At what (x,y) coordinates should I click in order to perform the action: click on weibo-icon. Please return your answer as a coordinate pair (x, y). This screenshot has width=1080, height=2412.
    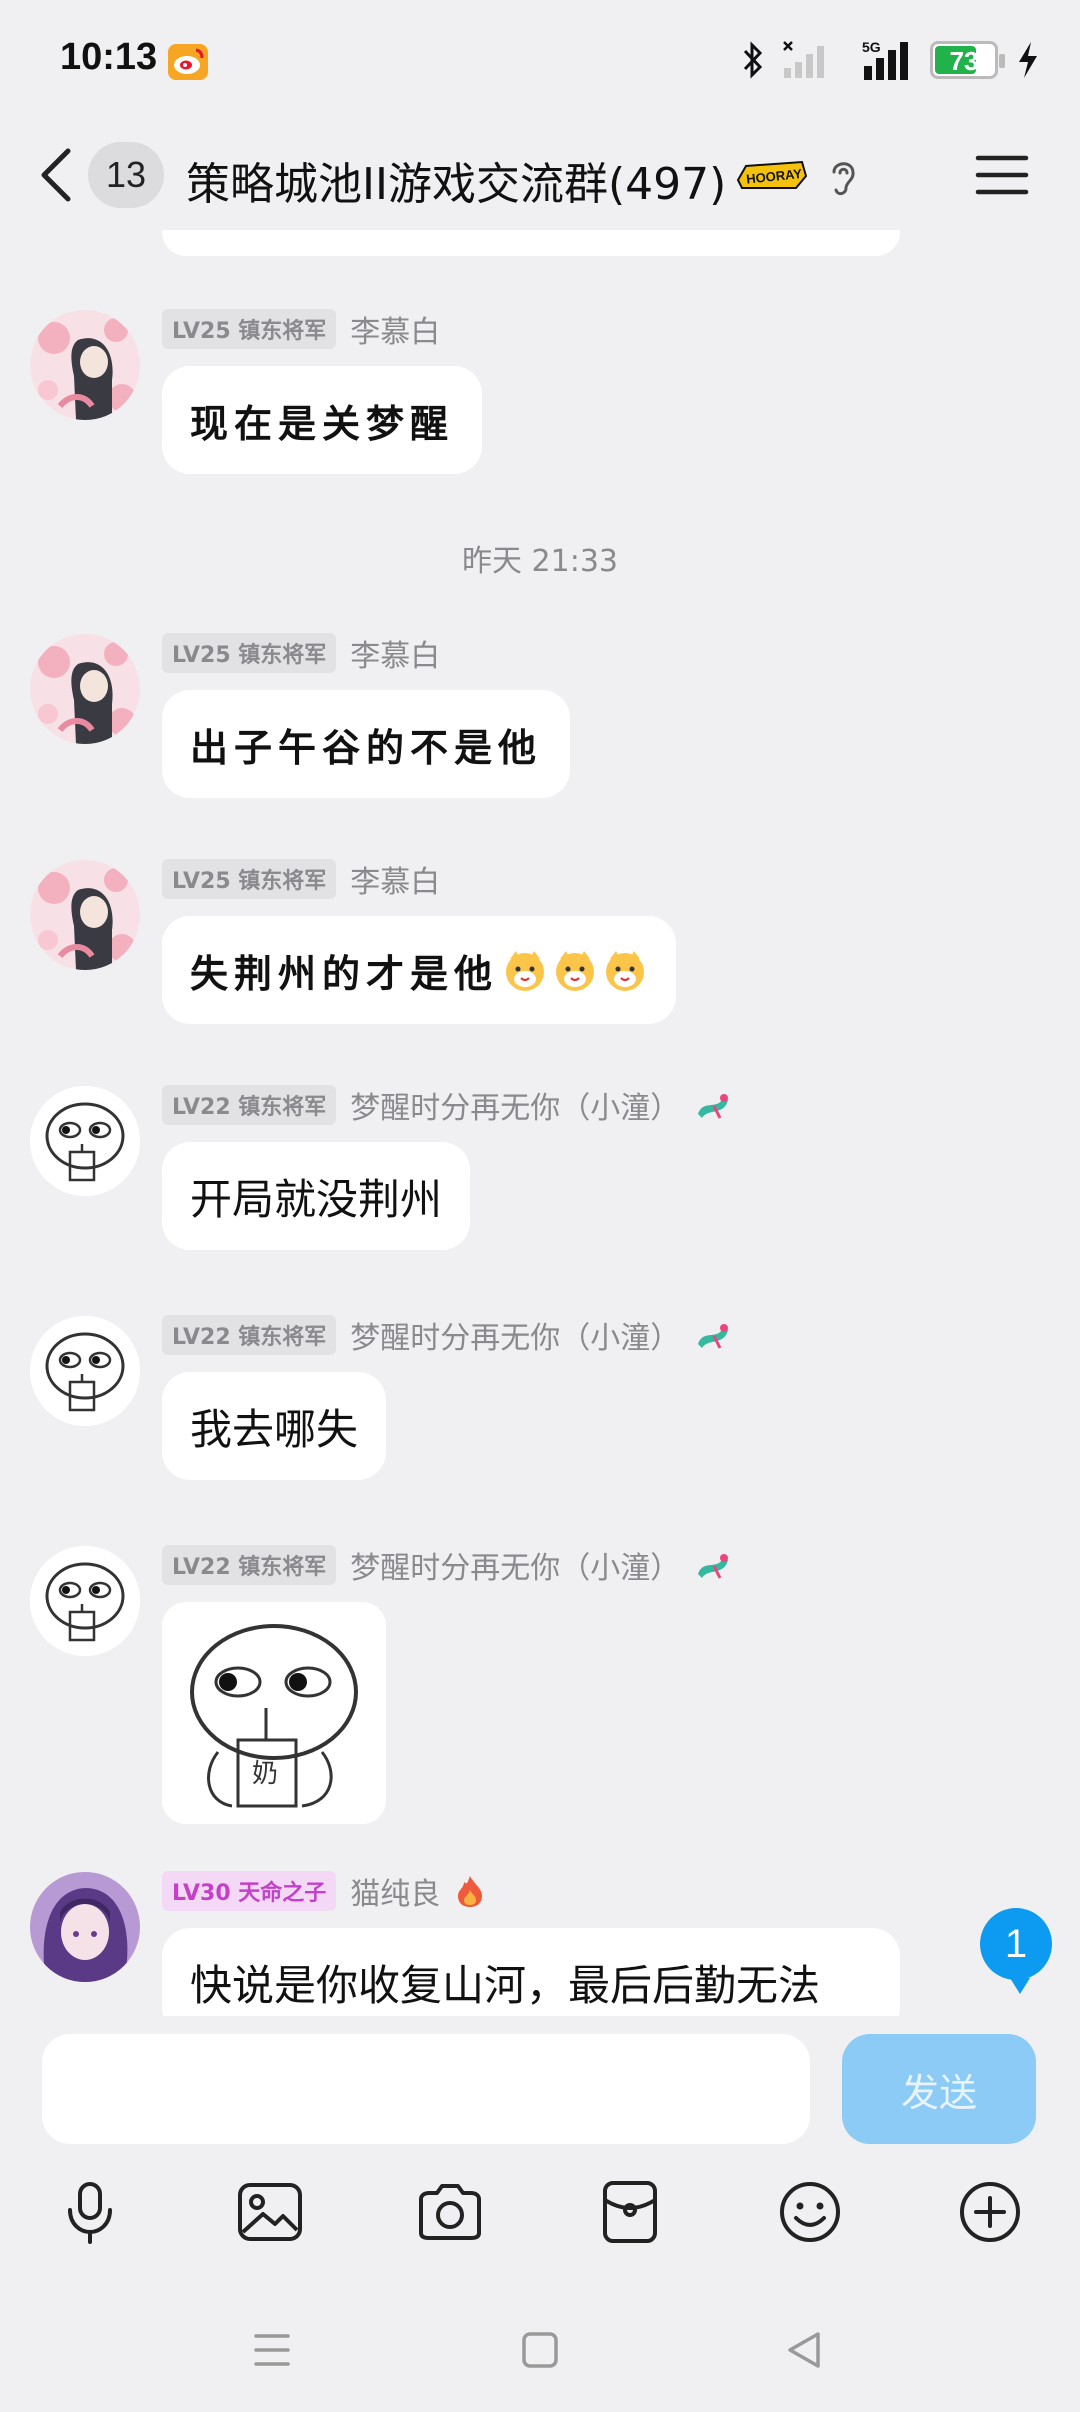
    Looking at the image, I should click on (188, 62).